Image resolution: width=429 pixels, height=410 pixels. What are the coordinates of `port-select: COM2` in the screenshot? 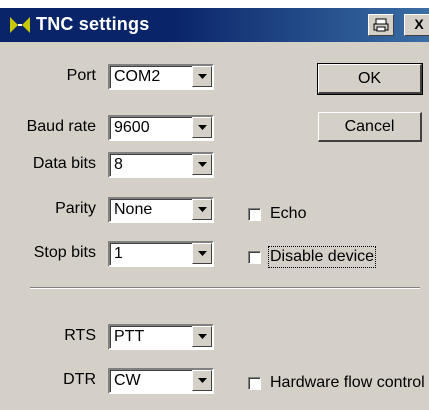 It's located at (161, 77).